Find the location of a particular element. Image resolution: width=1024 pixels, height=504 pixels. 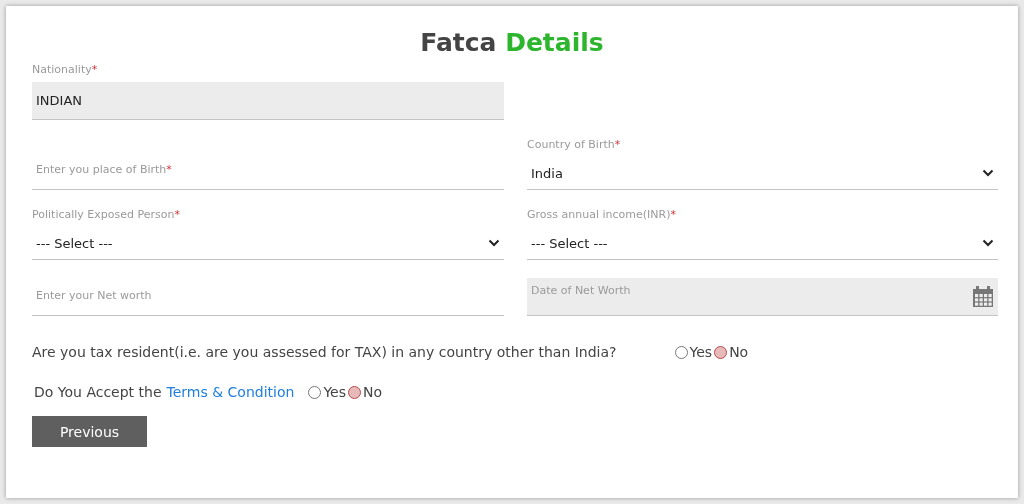

question-text: Do You Accept the is located at coordinates (98, 392).